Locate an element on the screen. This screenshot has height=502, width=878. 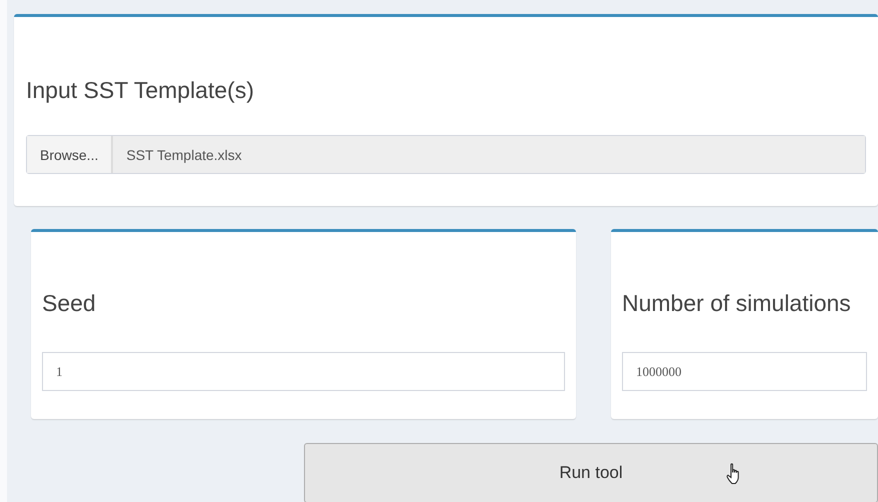
card-title: Number of simulations is located at coordinates (737, 303).